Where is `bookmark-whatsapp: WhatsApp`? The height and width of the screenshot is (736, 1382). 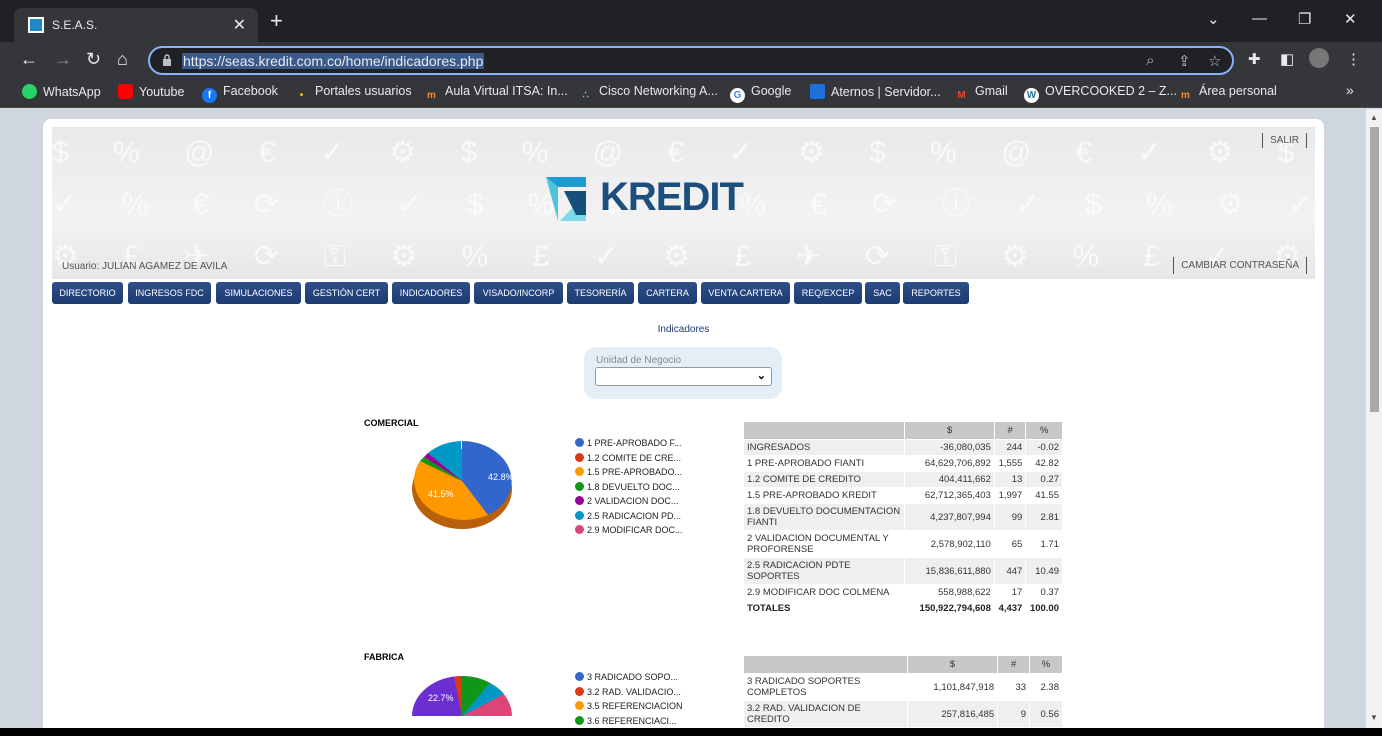 bookmark-whatsapp: WhatsApp is located at coordinates (61, 91).